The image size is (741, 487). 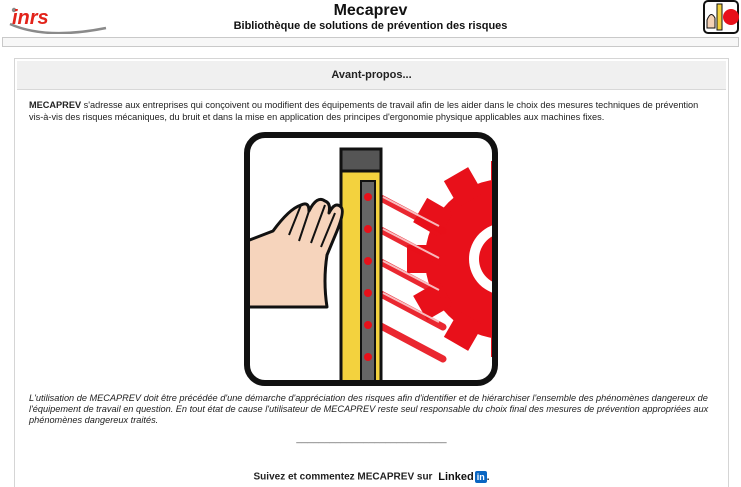 I want to click on page-title: Mecaprev, so click(x=370, y=10).